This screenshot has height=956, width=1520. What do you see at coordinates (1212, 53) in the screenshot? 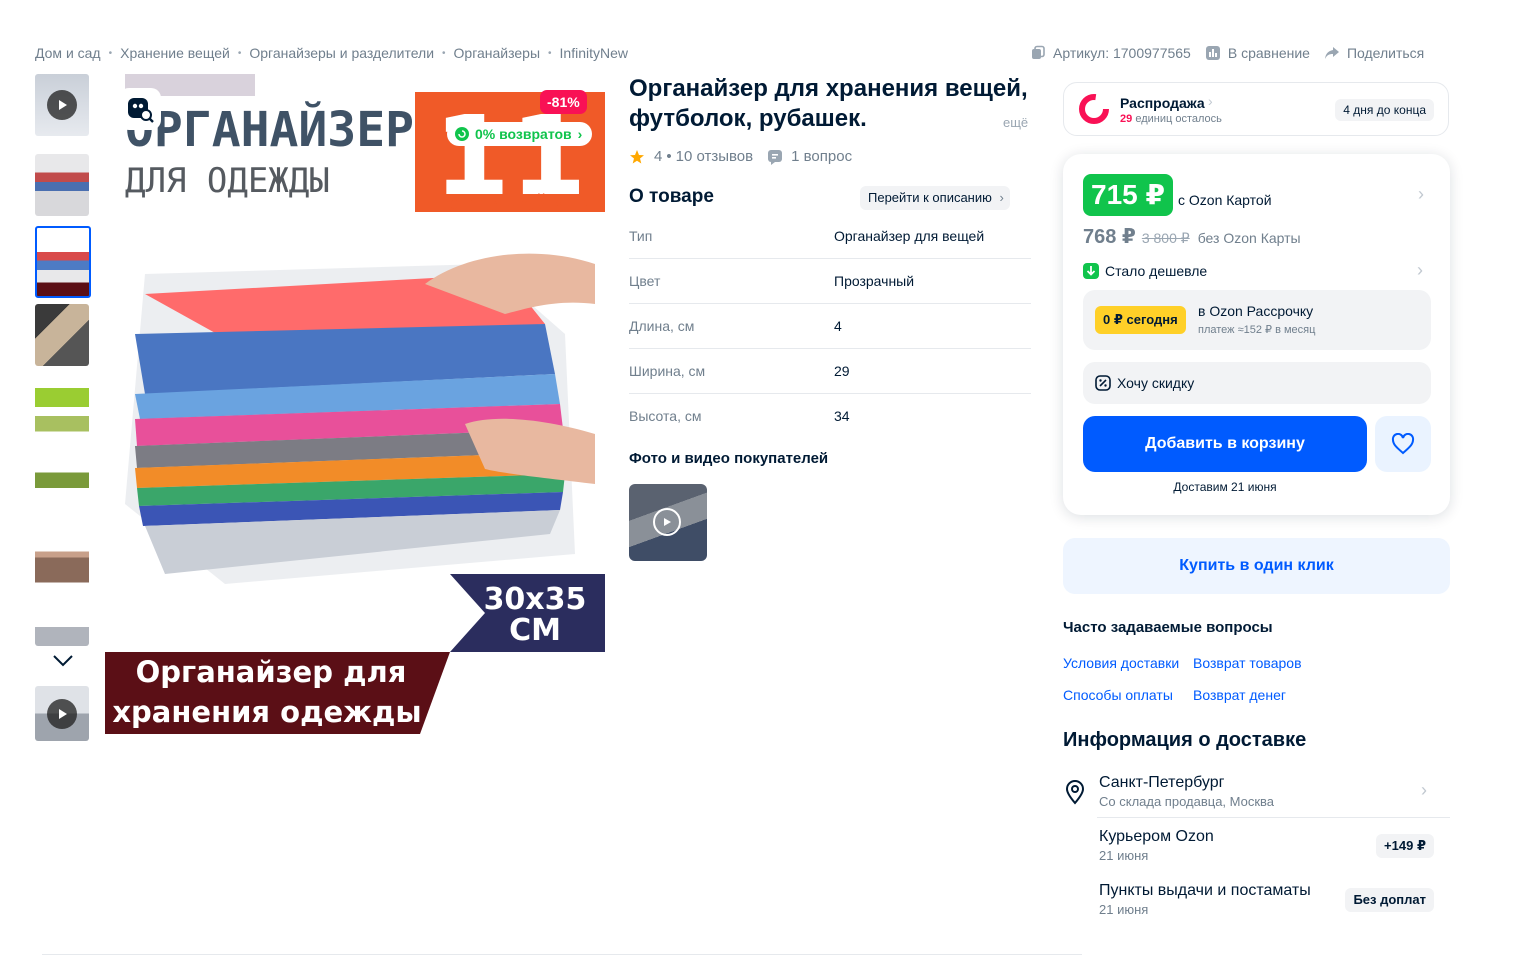
I see `compare-icon` at bounding box center [1212, 53].